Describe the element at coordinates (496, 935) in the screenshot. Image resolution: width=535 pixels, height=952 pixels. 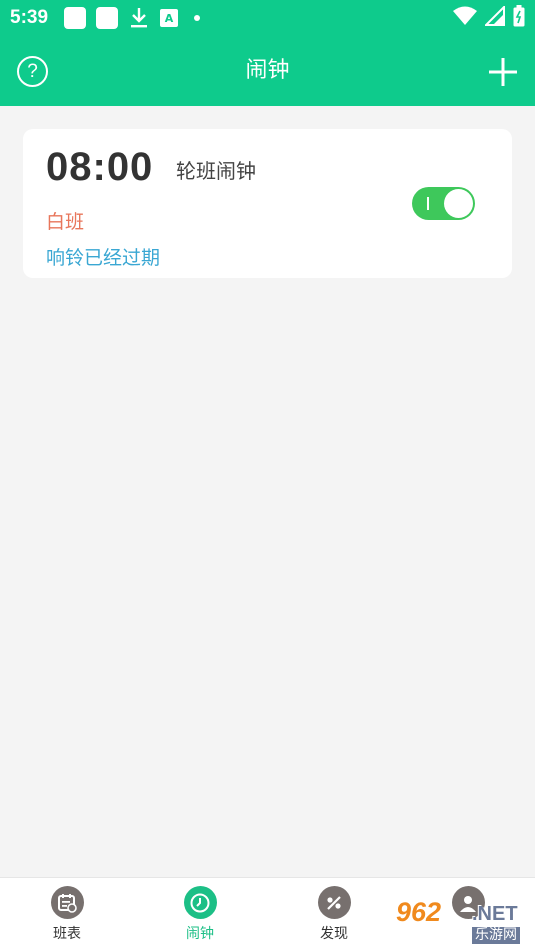
I see `watermark-site: 乐游网` at that location.